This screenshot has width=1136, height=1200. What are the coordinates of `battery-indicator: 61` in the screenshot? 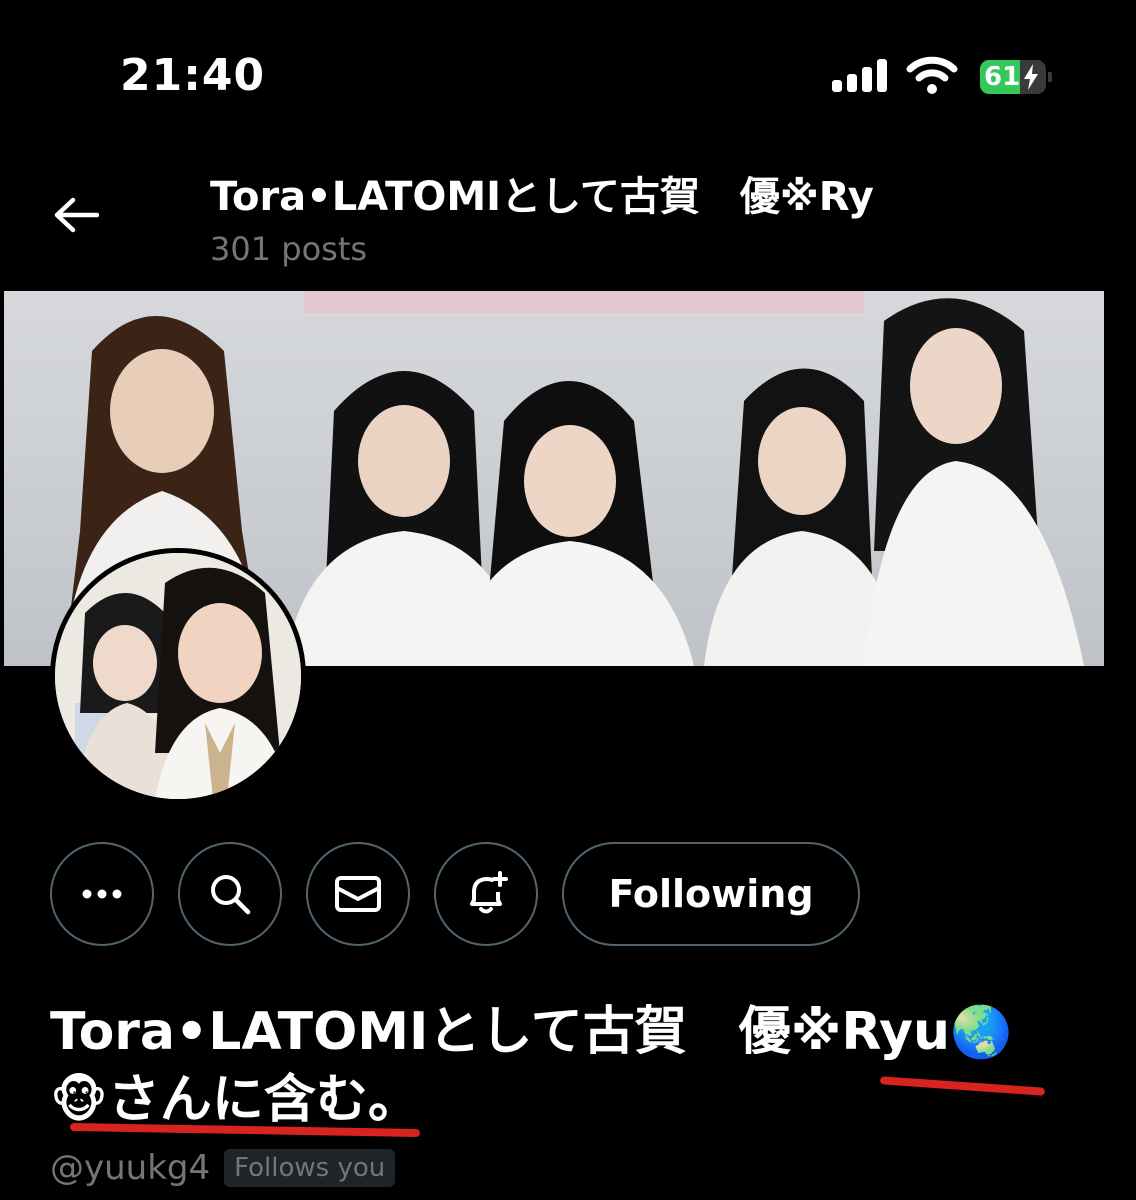 It's located at (1016, 77).